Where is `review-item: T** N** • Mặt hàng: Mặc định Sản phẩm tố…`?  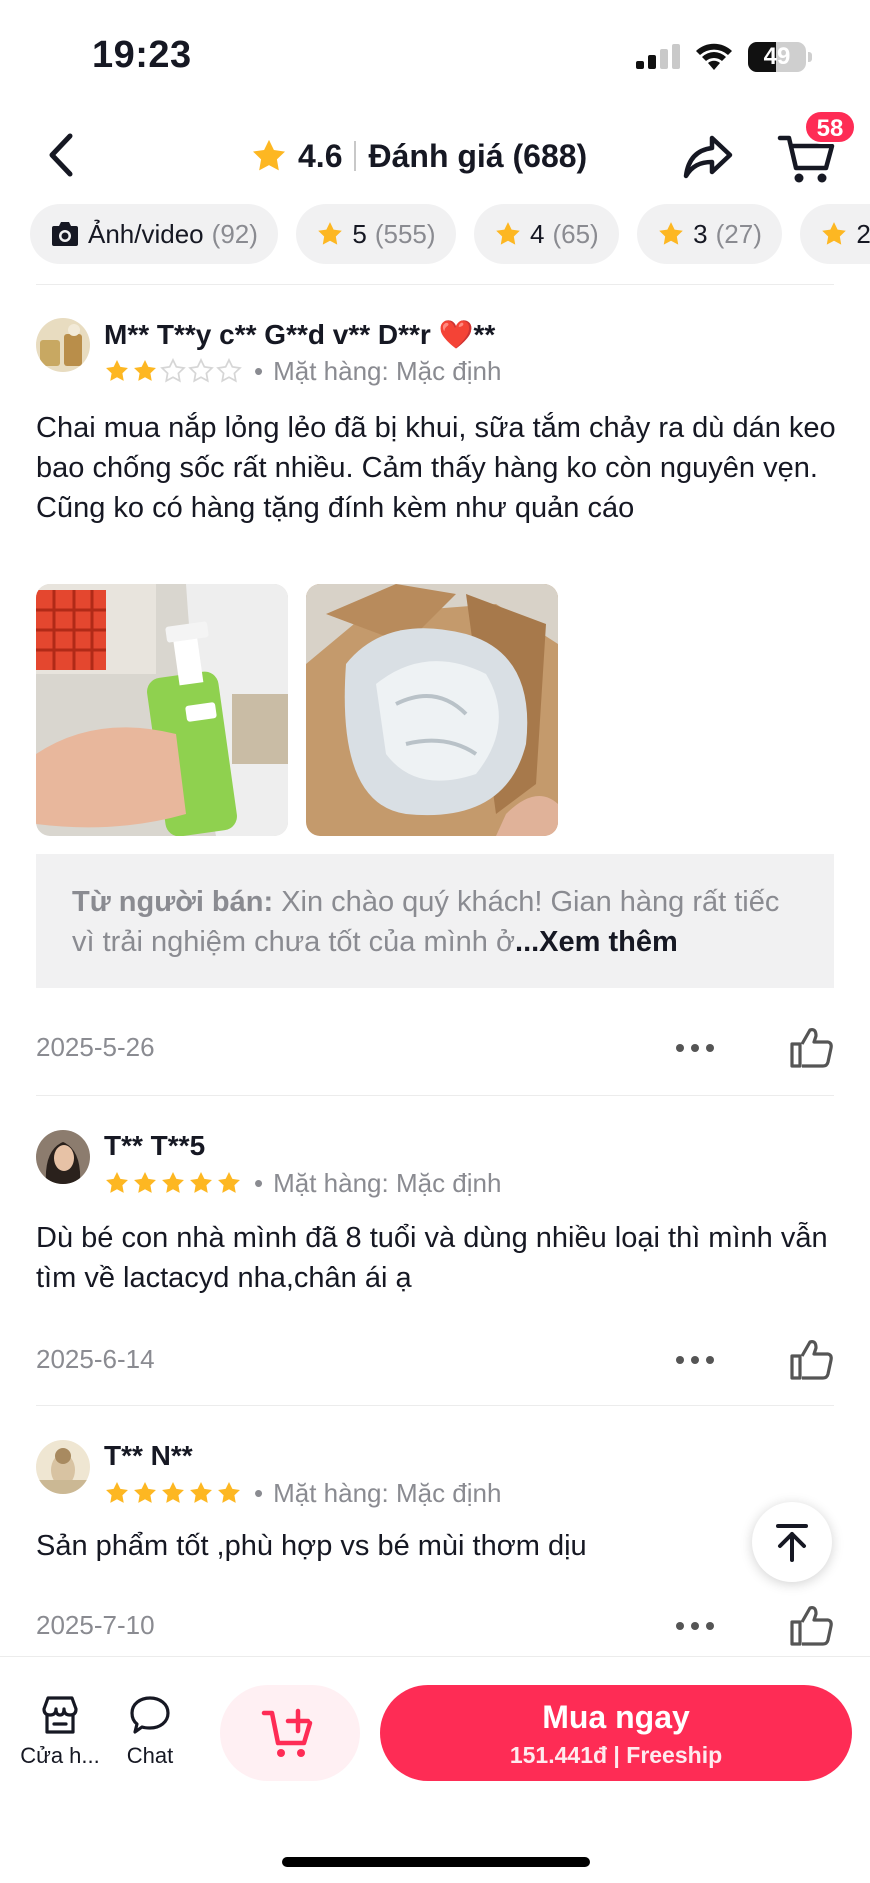 review-item: T** N** • Mặt hàng: Mặc định Sản phẩm tố… is located at coordinates (436, 1545).